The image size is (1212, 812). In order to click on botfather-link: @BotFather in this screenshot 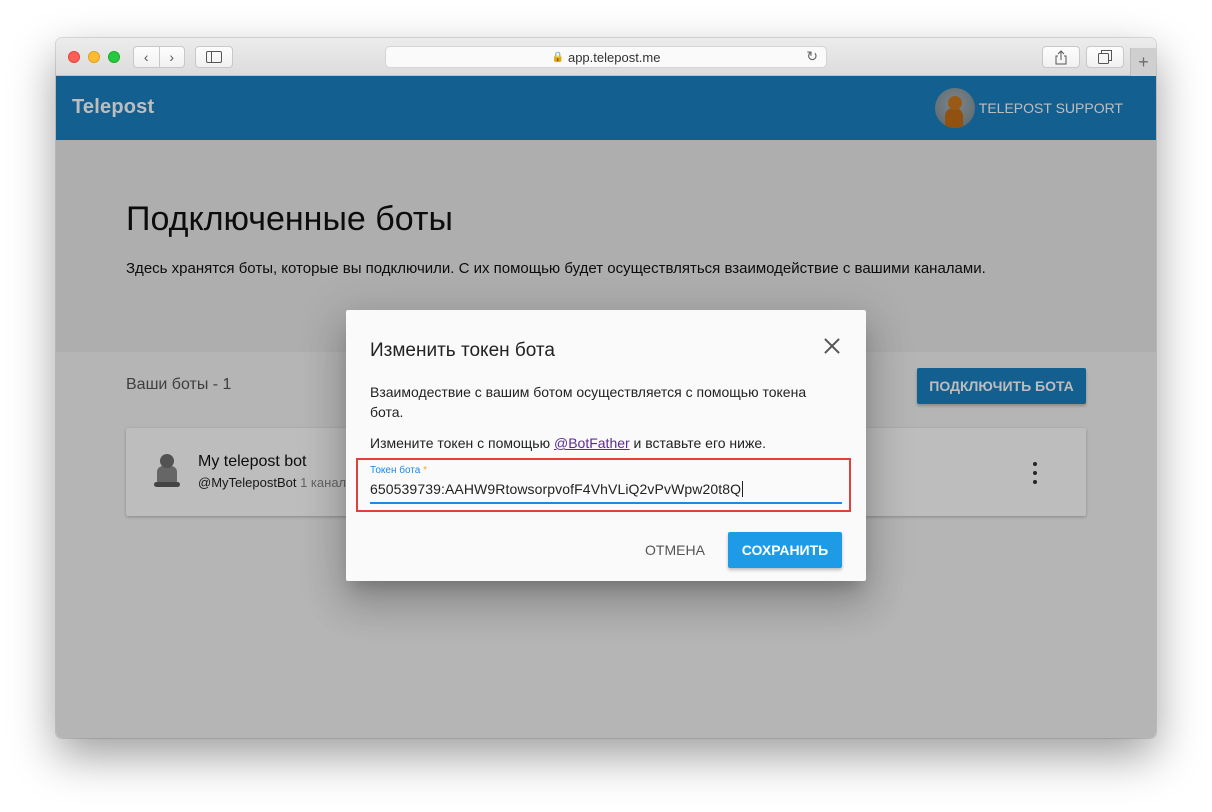, I will do `click(592, 443)`.